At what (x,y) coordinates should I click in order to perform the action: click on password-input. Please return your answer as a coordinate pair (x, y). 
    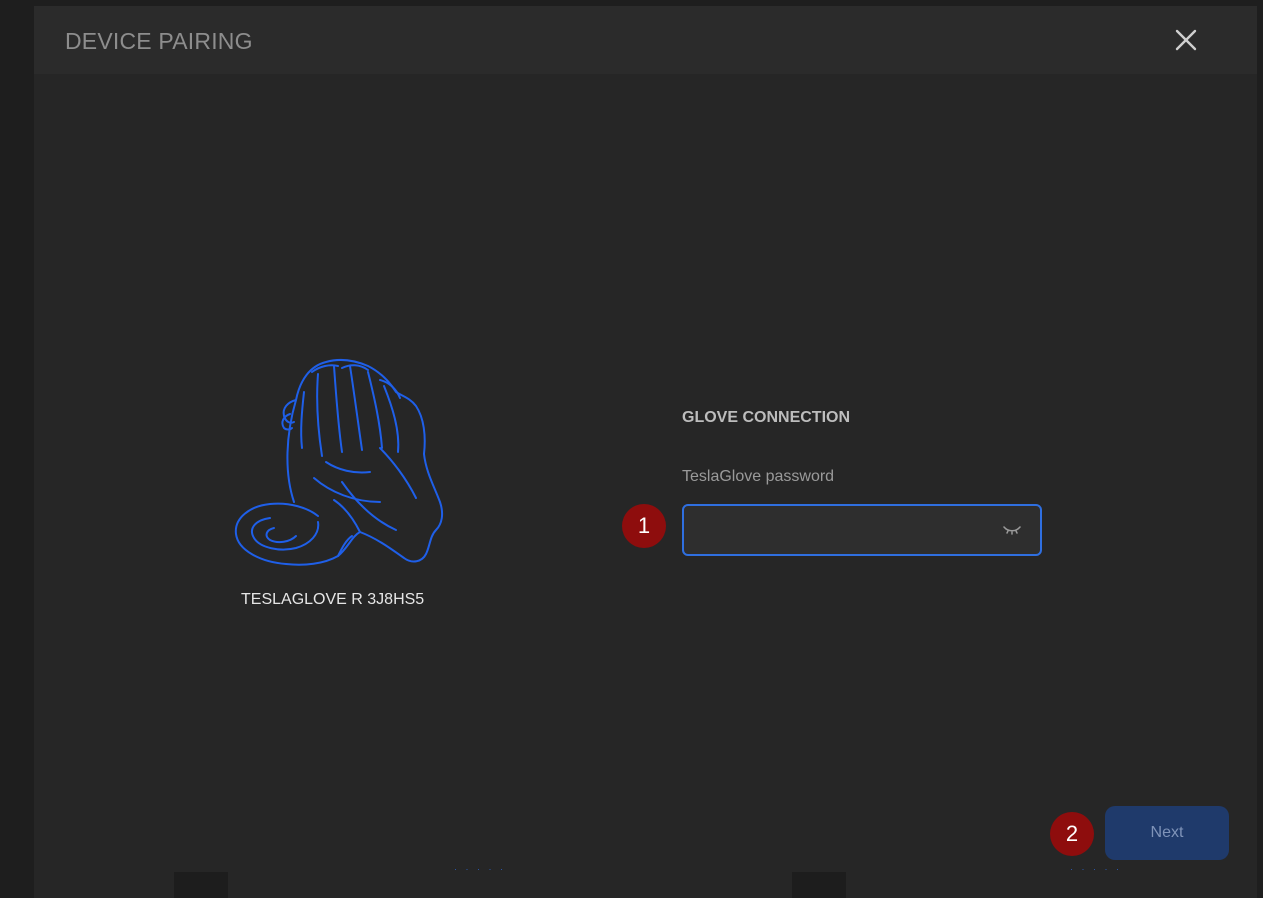
    Looking at the image, I should click on (862, 530).